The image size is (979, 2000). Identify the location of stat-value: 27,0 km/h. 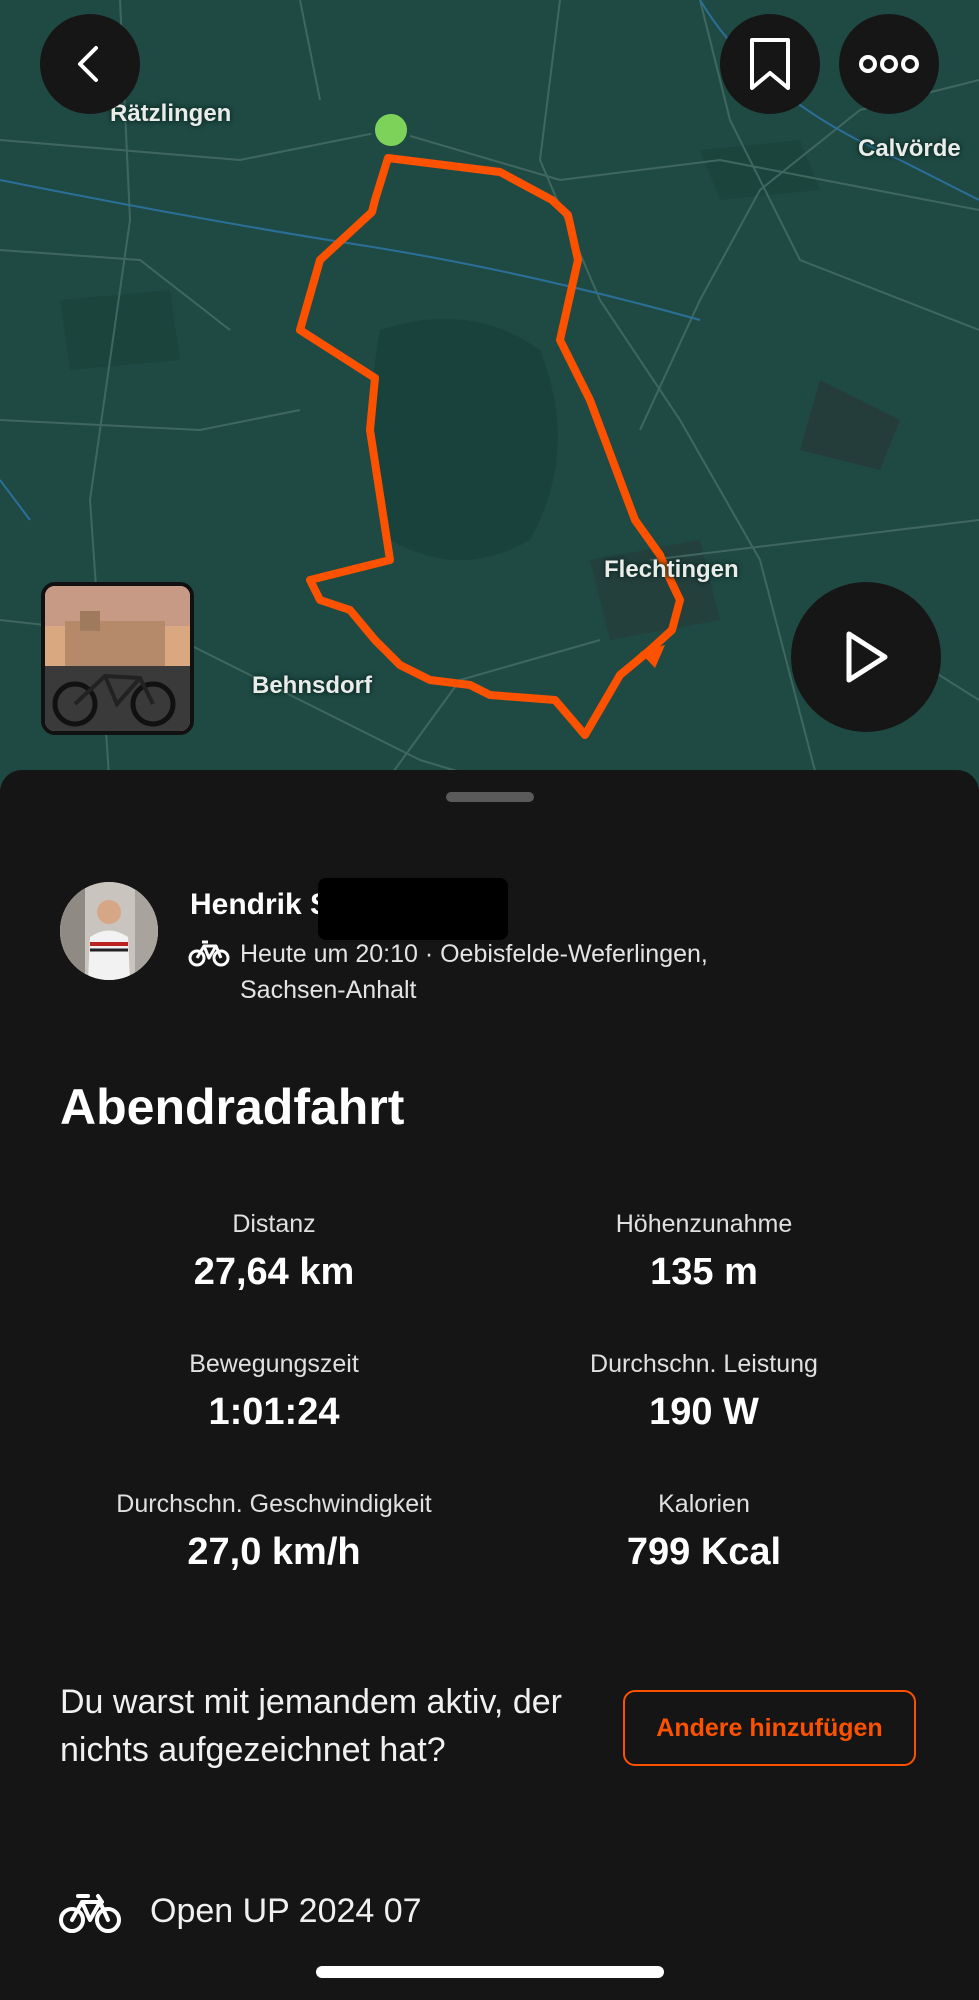
(274, 1552).